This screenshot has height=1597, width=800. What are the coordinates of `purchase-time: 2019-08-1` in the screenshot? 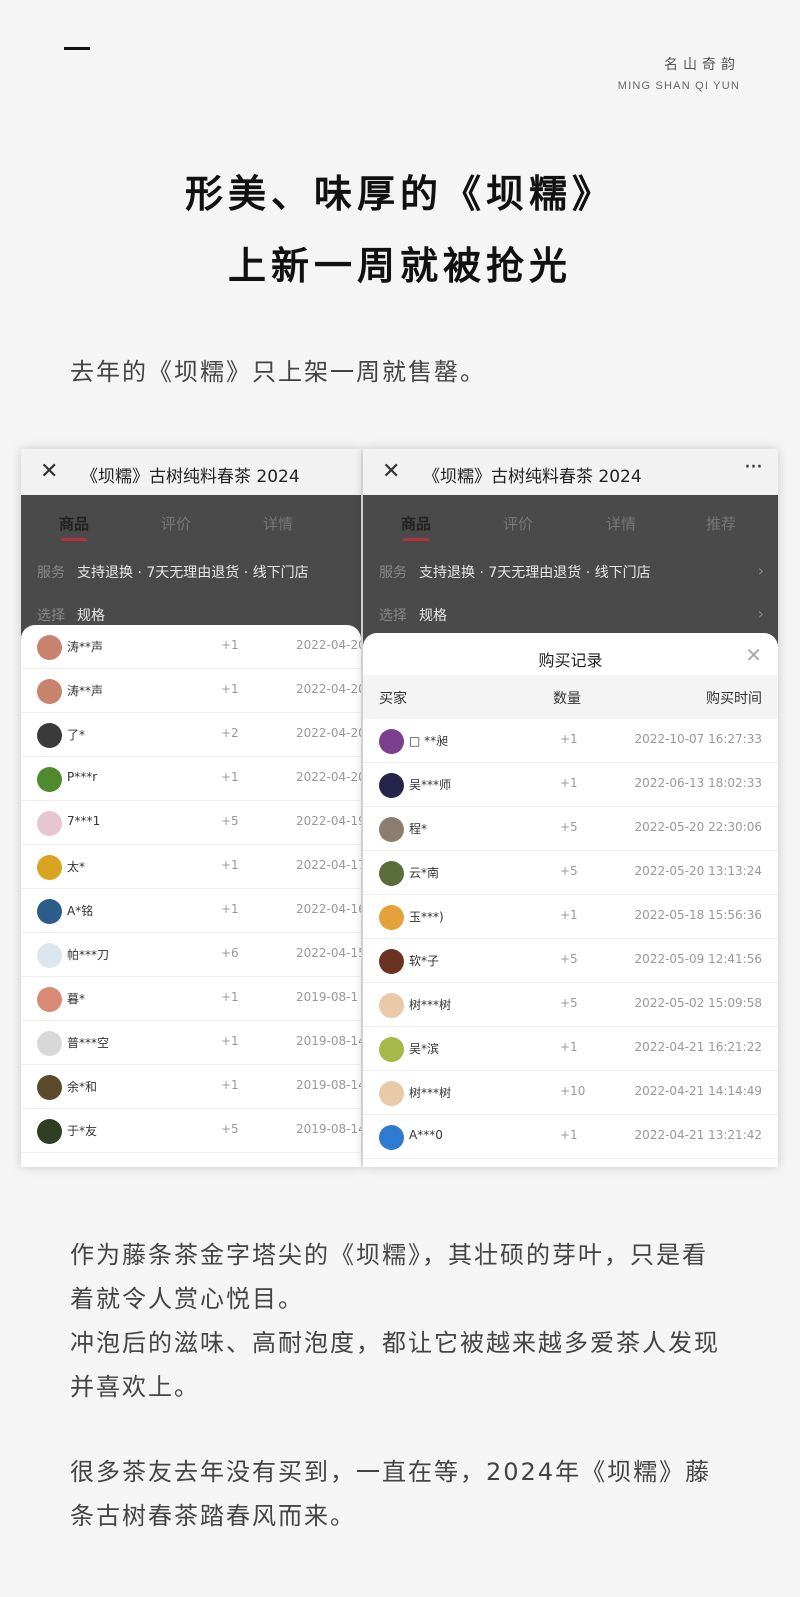 It's located at (327, 997).